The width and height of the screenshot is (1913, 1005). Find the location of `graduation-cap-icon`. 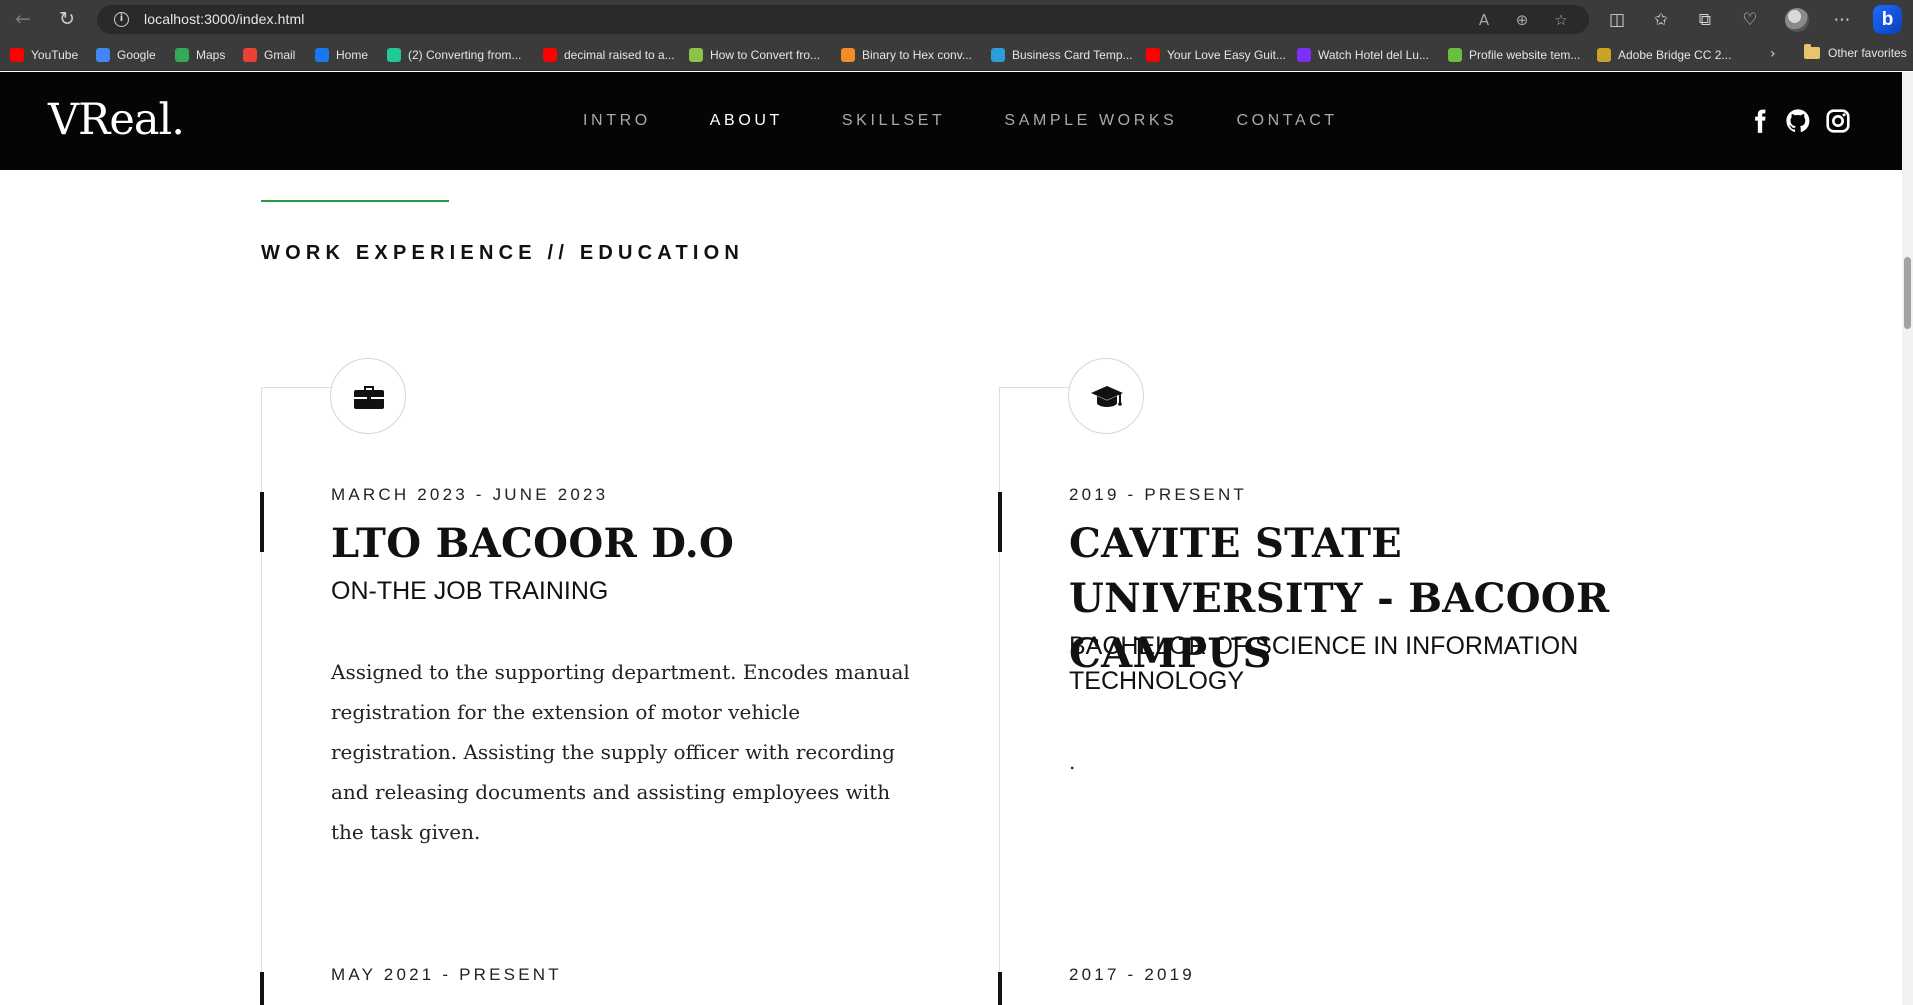

graduation-cap-icon is located at coordinates (1107, 396).